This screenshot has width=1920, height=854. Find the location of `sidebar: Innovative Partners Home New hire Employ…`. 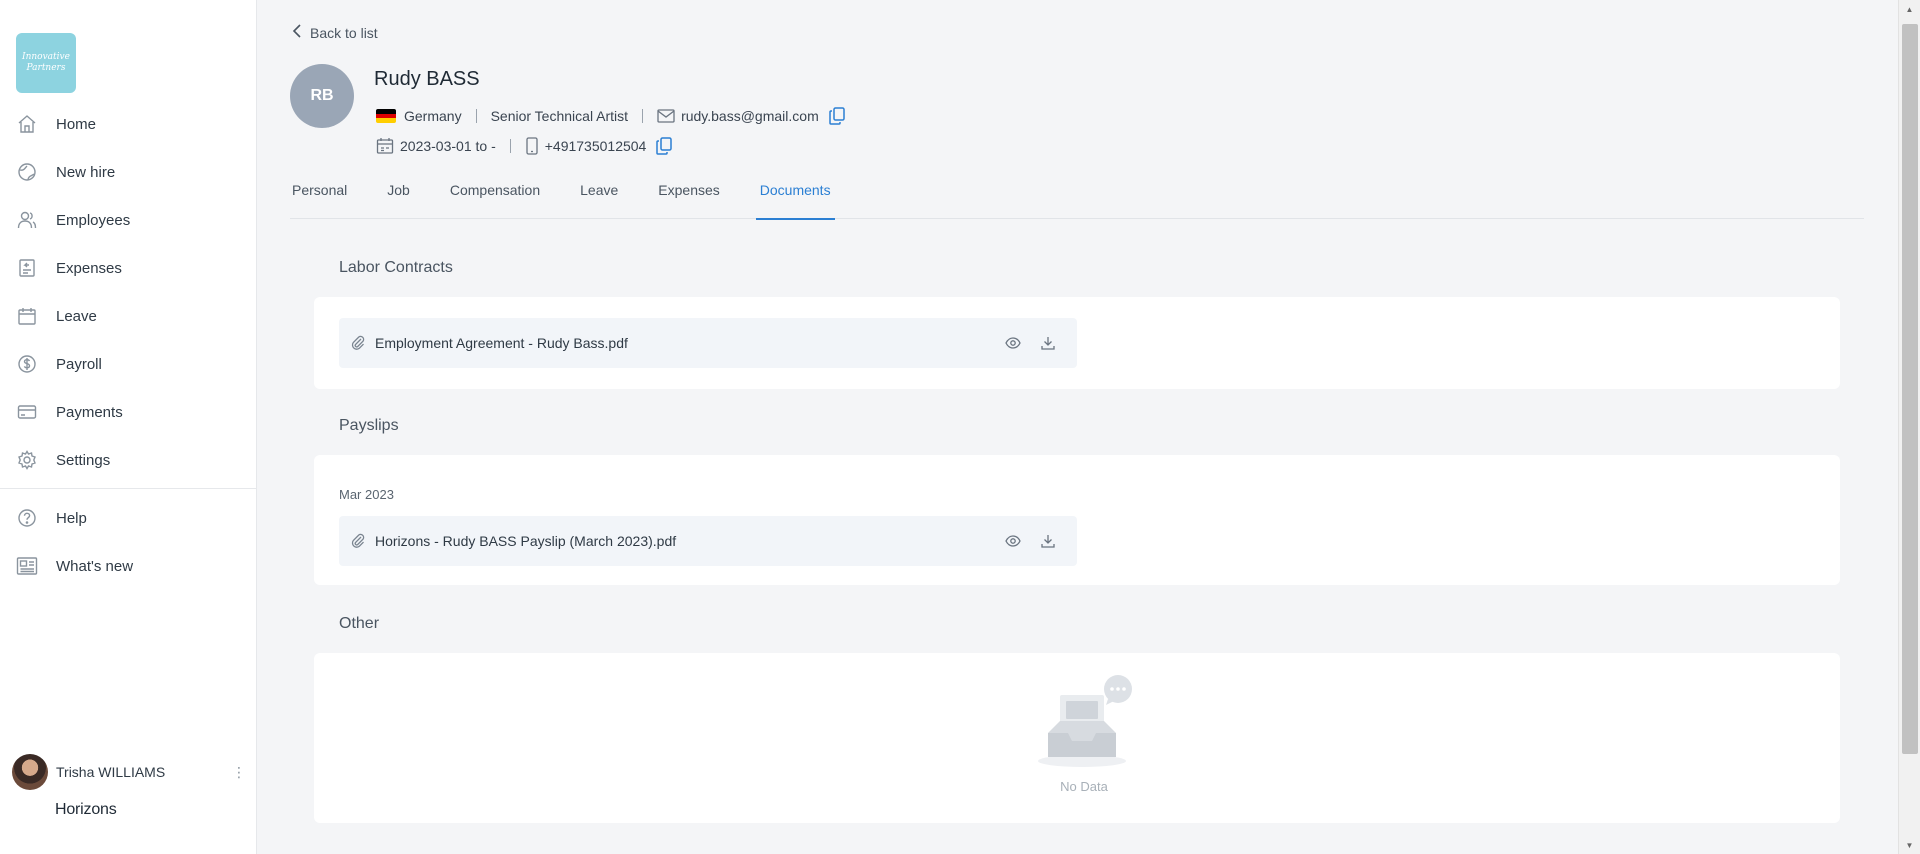

sidebar: Innovative Partners Home New hire Employ… is located at coordinates (128, 427).